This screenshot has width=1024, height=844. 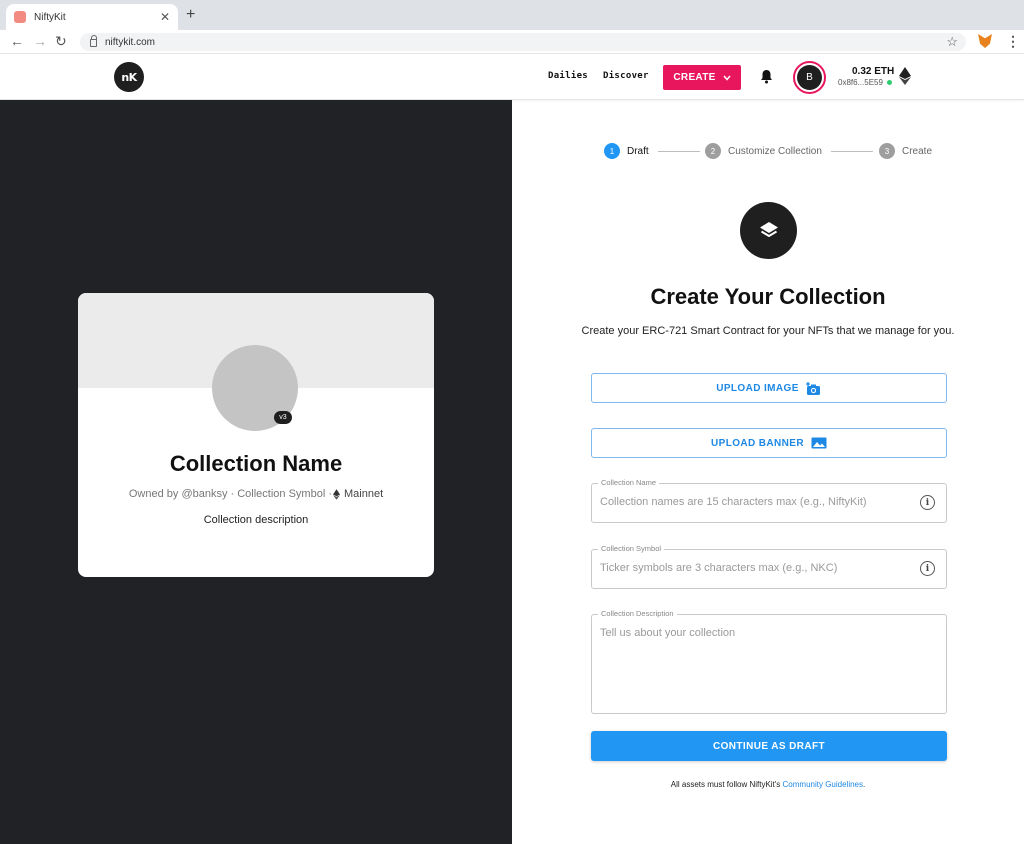 I want to click on collection-description-input, so click(x=768, y=669).